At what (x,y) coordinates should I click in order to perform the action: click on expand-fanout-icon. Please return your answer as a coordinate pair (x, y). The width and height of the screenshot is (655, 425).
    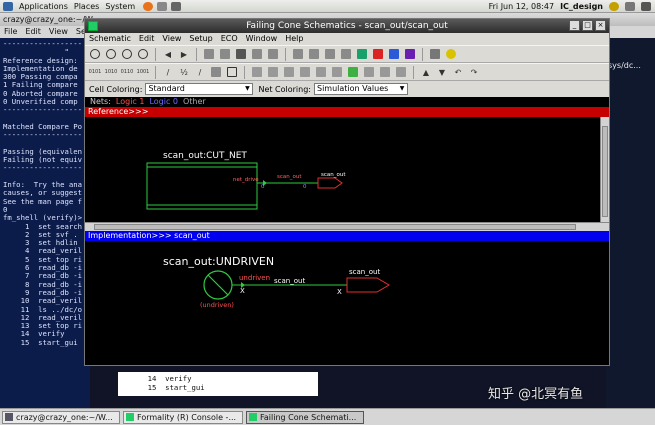
    Looking at the image, I should click on (225, 54).